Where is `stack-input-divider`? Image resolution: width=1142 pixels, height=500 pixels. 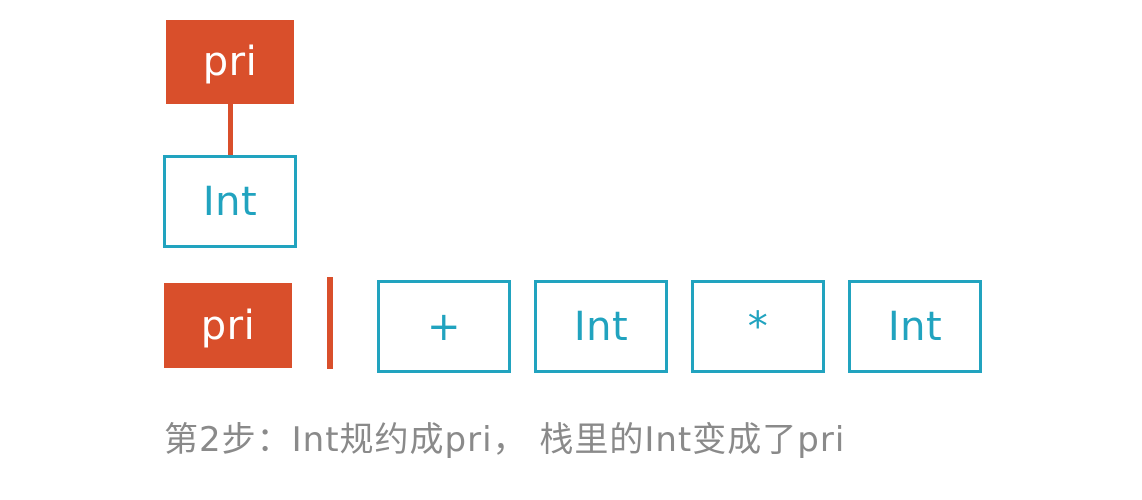
stack-input-divider is located at coordinates (330, 323).